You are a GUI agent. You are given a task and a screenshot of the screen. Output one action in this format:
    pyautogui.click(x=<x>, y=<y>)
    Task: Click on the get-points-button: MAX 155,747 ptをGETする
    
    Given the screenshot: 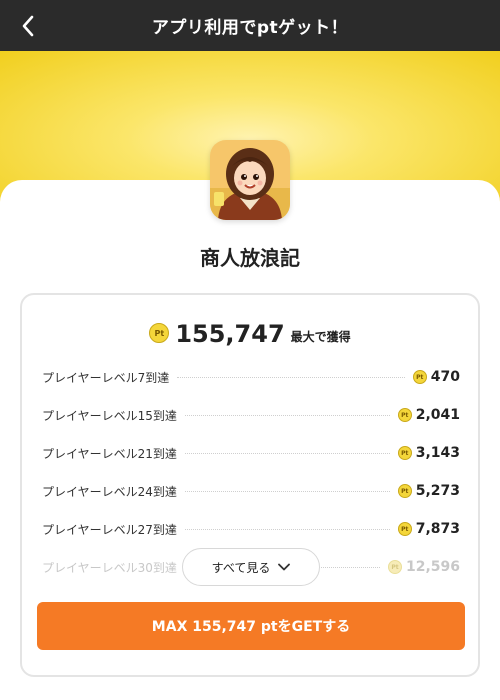 What is the action you would take?
    pyautogui.click(x=251, y=626)
    